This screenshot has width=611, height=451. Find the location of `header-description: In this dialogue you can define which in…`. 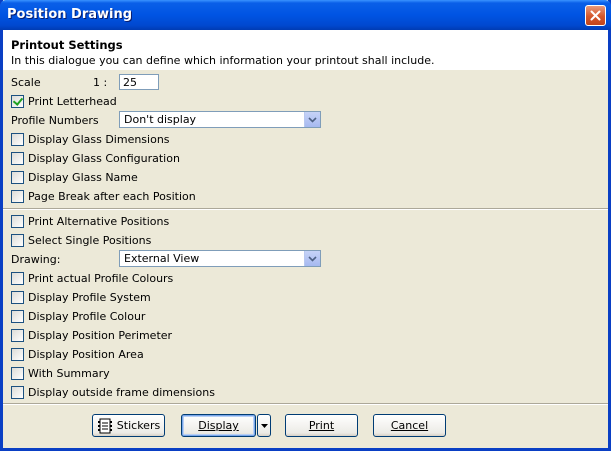

header-description: In this dialogue you can define which in… is located at coordinates (223, 60).